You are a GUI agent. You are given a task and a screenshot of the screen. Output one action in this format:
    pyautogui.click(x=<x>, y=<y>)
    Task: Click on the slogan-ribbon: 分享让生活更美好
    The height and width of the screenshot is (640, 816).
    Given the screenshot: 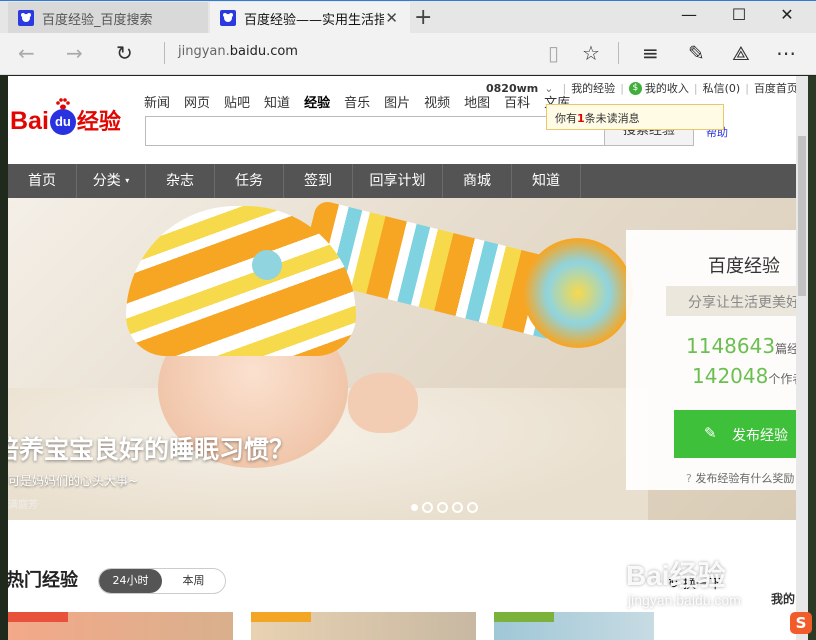 What is the action you would take?
    pyautogui.click(x=731, y=301)
    